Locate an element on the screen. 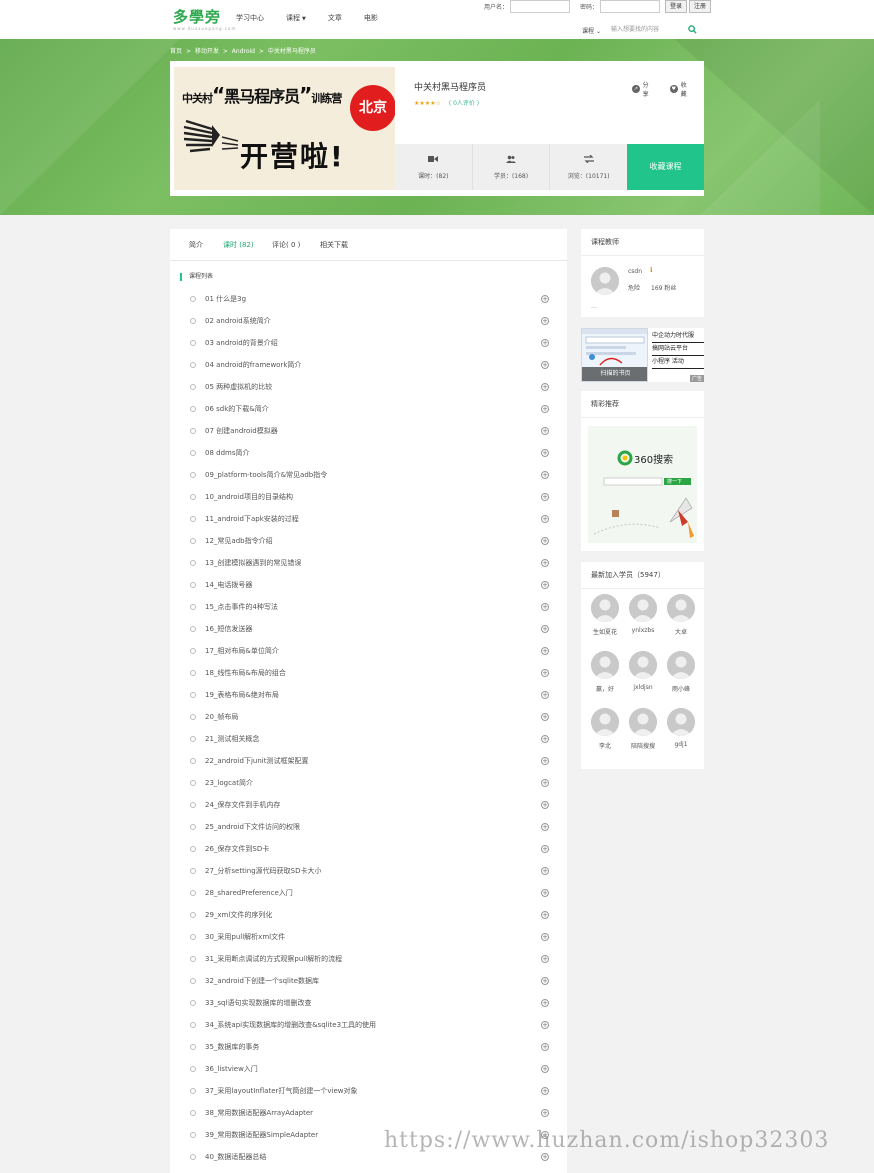  lesson-item: 04 android的framework简介 + is located at coordinates (368, 367).